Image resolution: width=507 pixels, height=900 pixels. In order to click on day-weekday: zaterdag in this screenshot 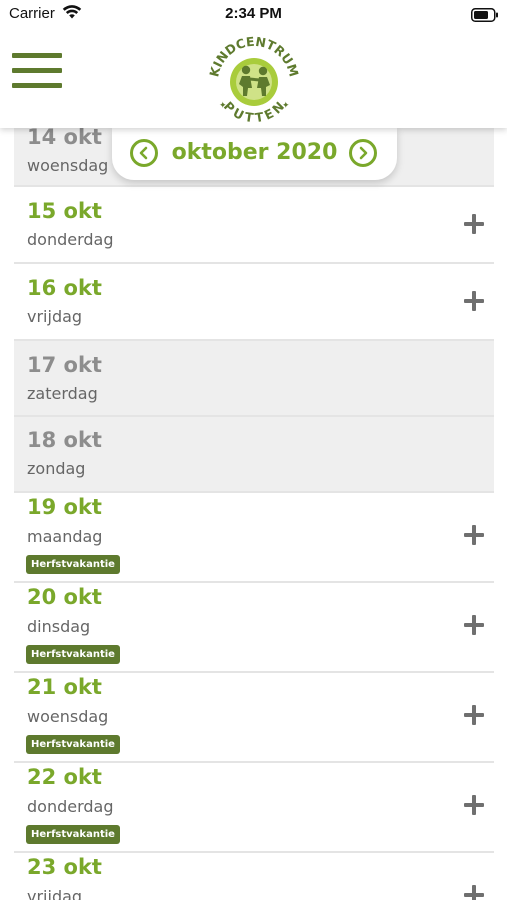, I will do `click(62, 393)`.